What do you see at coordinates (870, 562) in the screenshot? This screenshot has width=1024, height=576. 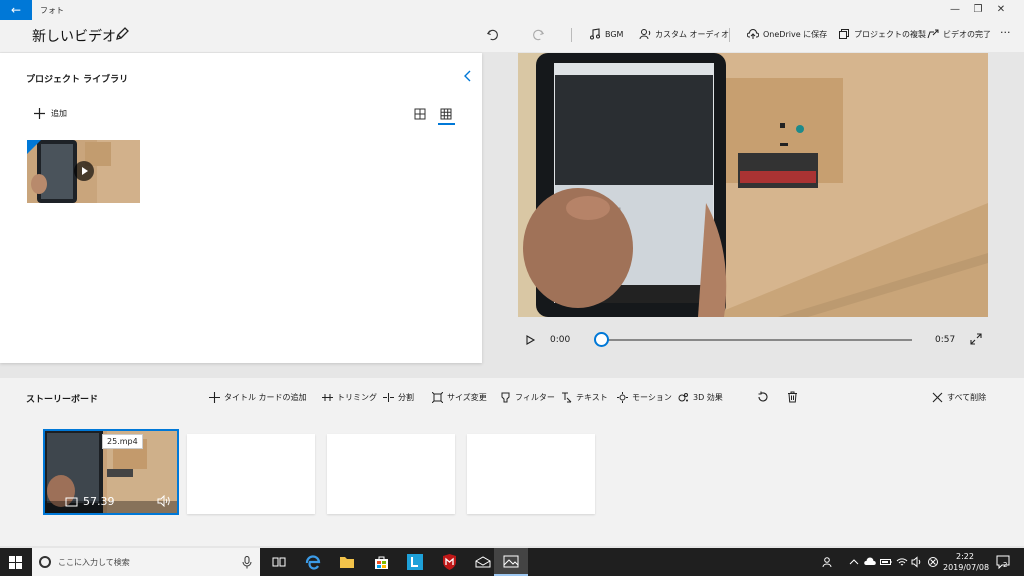 I see `onedrive-cloud-icon` at bounding box center [870, 562].